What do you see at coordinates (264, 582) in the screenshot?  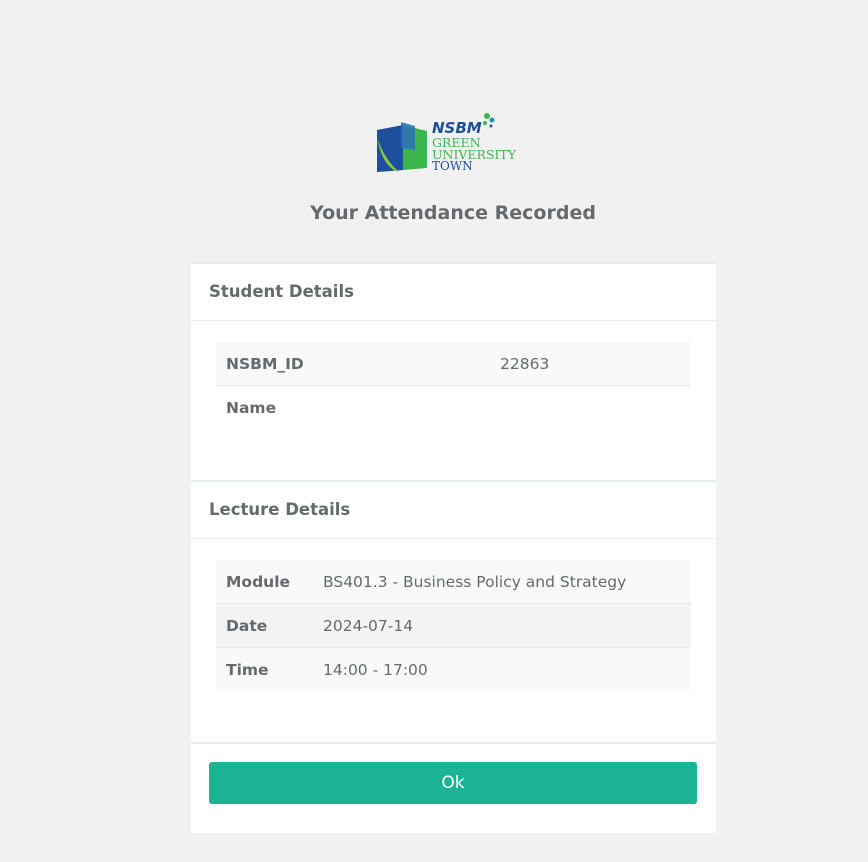 I see `module-label: Module` at bounding box center [264, 582].